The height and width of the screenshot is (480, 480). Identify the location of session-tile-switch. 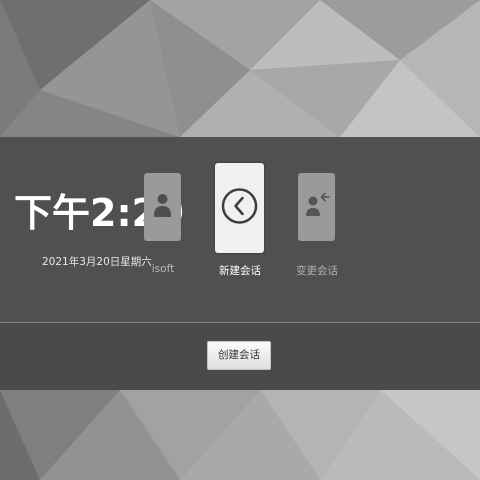
(316, 207).